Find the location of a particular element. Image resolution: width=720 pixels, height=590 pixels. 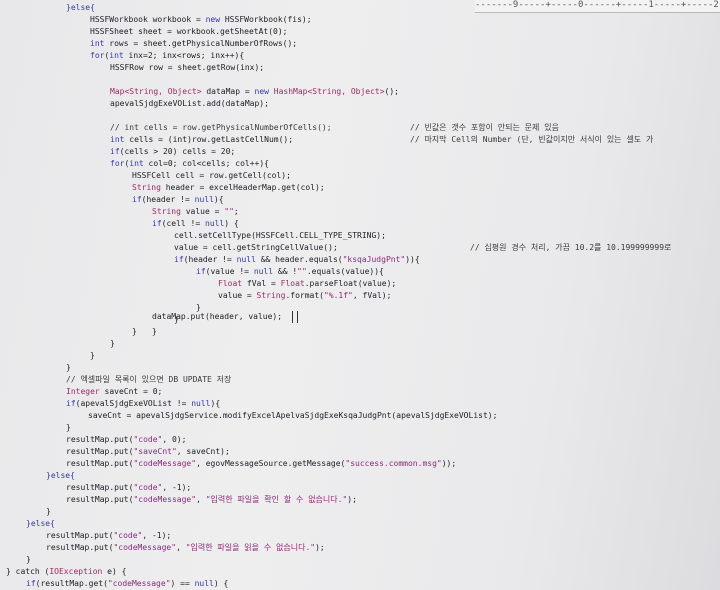

code-token: HashMap<String, Object> is located at coordinates (326, 91).